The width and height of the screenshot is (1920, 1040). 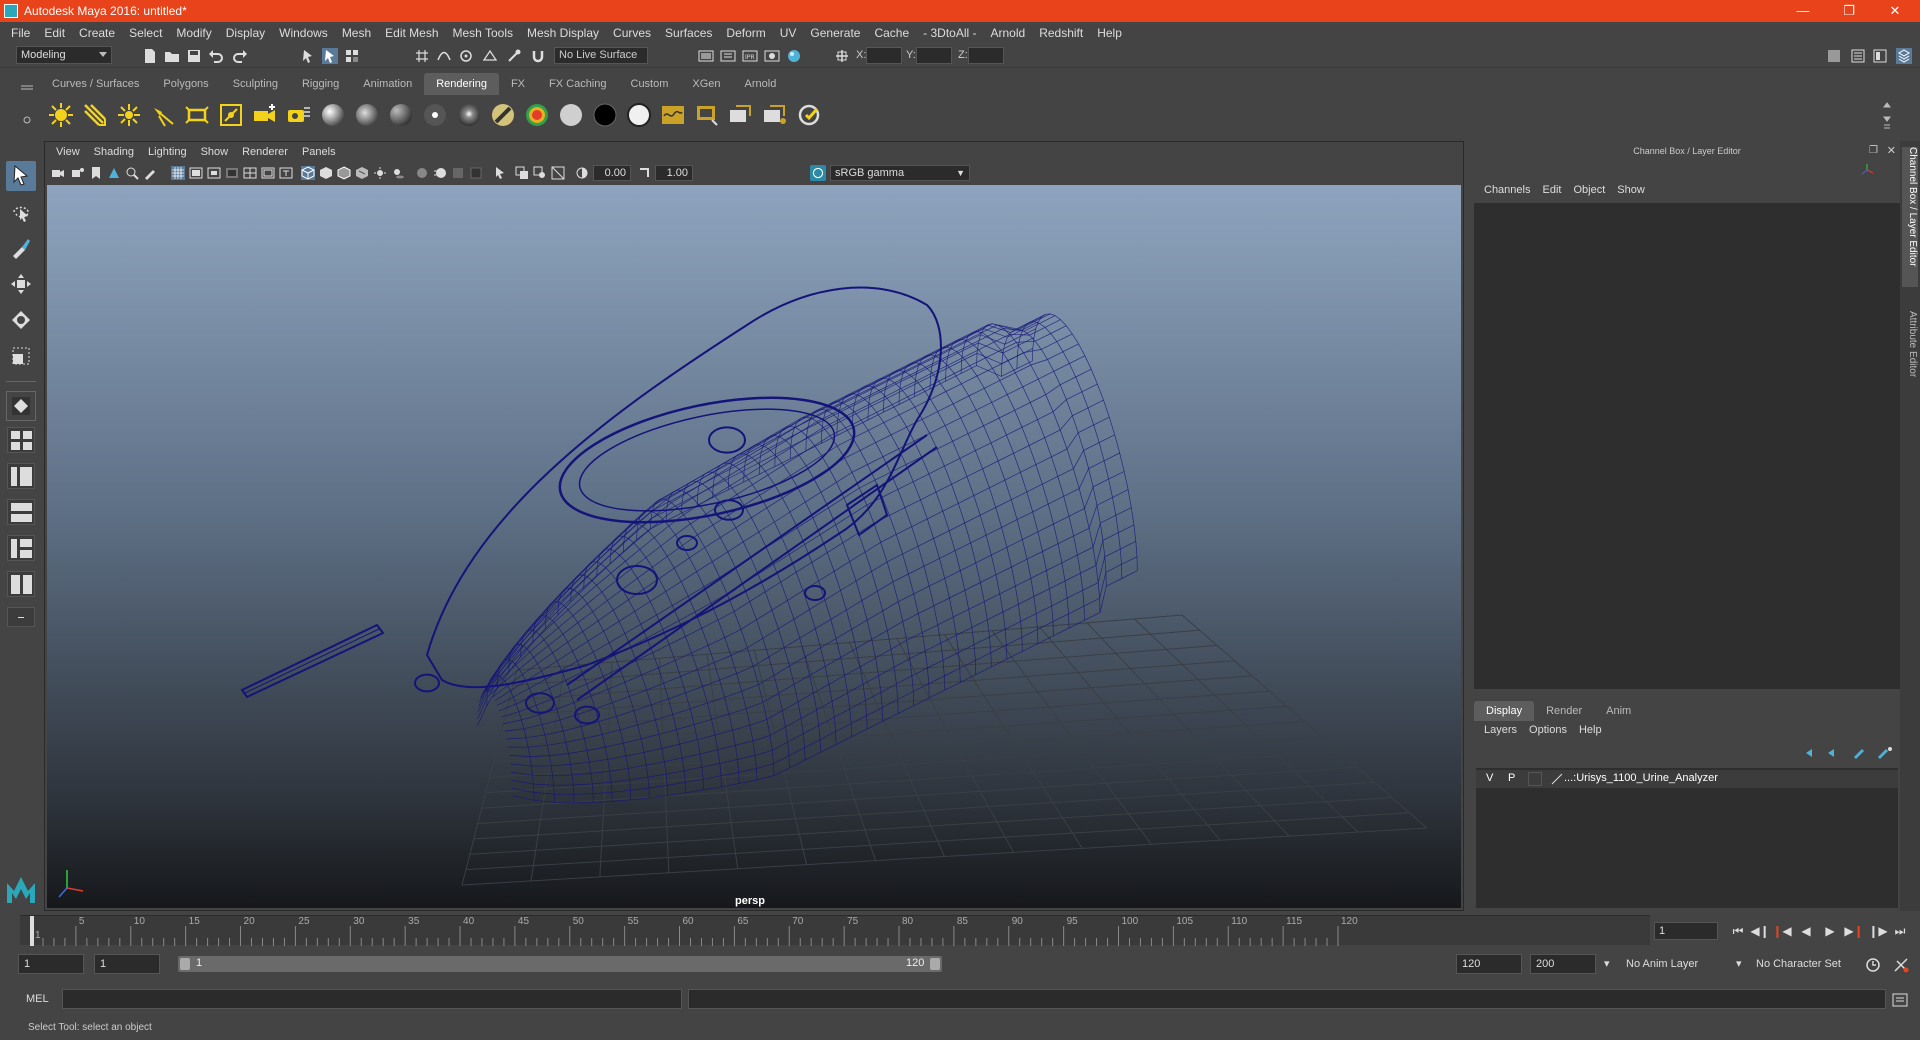 What do you see at coordinates (582, 173) in the screenshot?
I see `exposure-icon` at bounding box center [582, 173].